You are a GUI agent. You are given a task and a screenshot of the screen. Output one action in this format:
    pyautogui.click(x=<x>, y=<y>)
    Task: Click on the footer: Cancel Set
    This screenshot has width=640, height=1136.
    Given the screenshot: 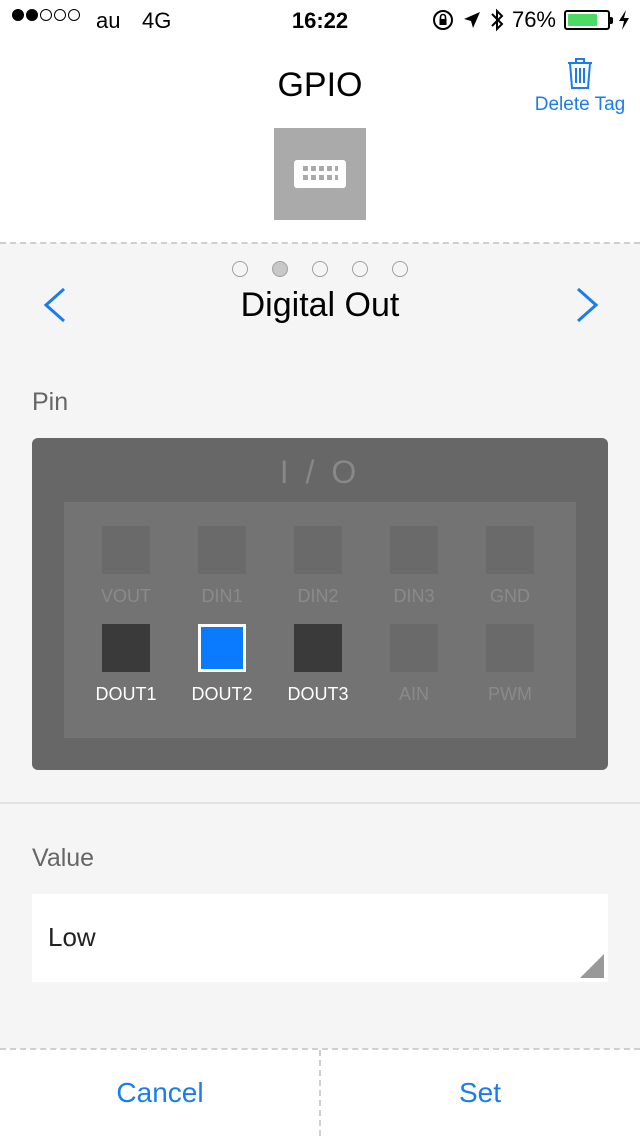 What is the action you would take?
    pyautogui.click(x=320, y=1093)
    